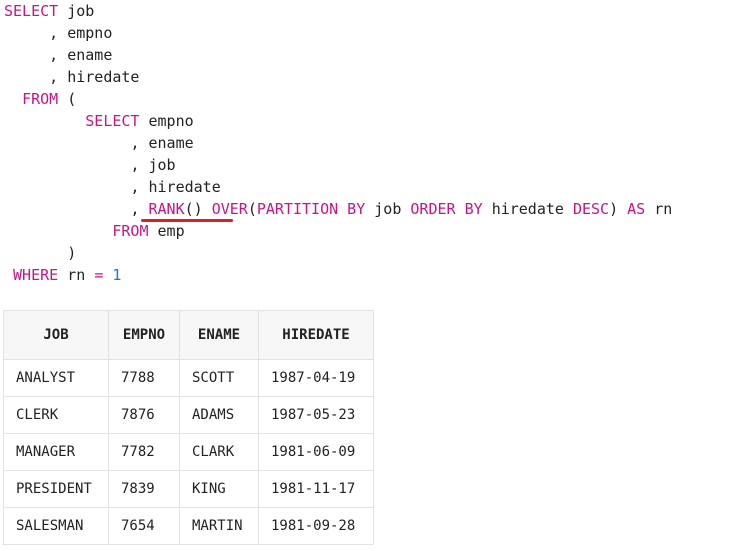 This screenshot has height=551, width=741. What do you see at coordinates (166, 209) in the screenshot?
I see `rank-function: RANK` at bounding box center [166, 209].